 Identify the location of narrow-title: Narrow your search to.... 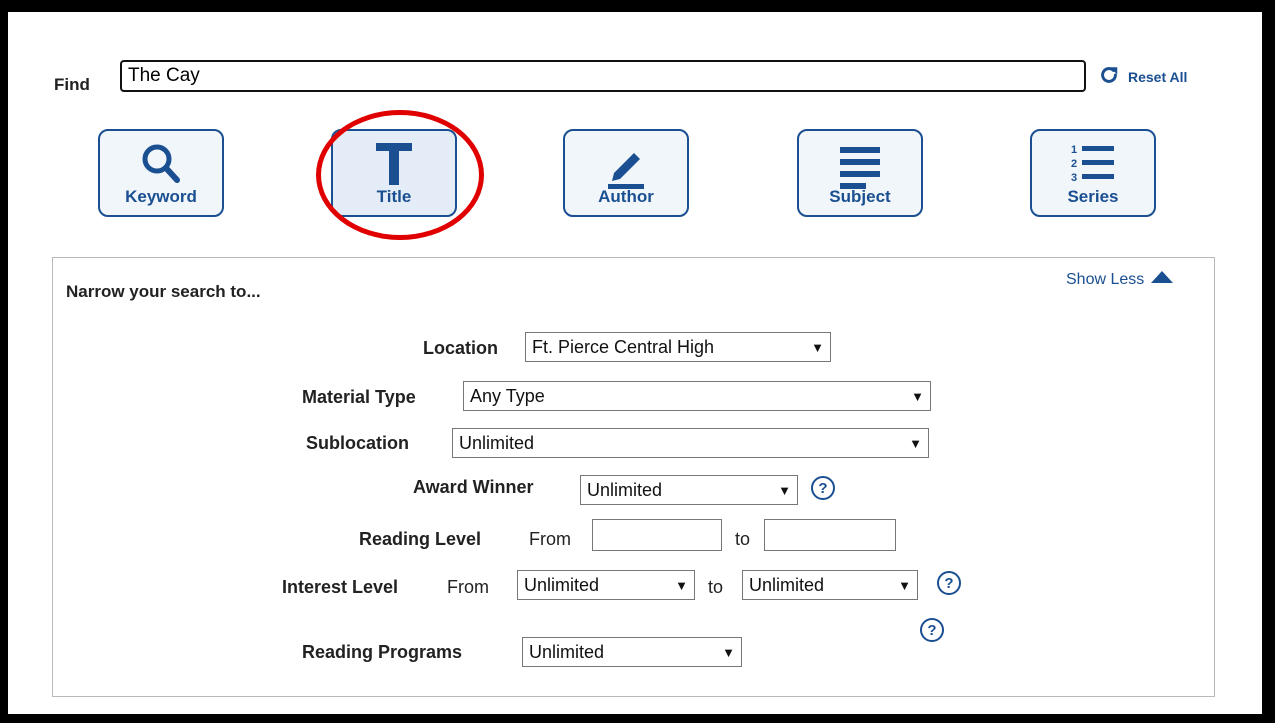
(163, 291).